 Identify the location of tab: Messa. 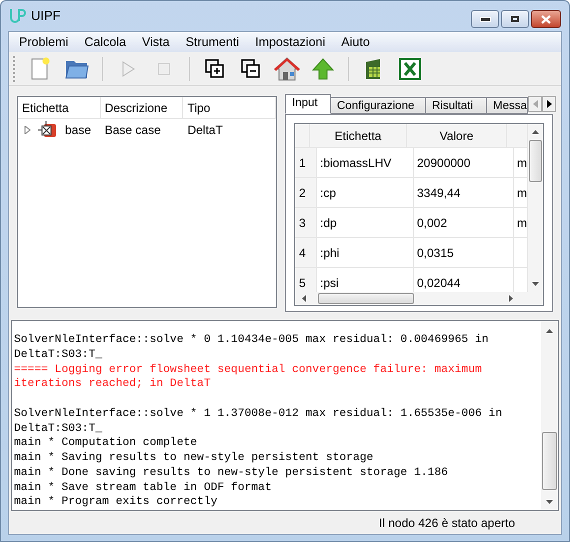
(507, 105).